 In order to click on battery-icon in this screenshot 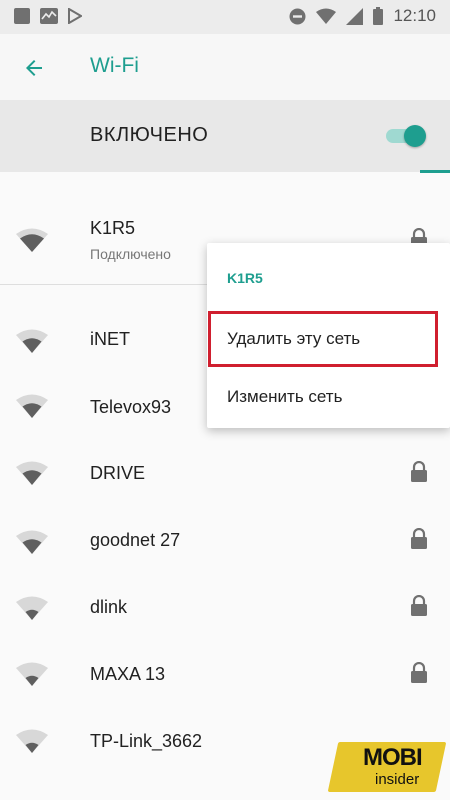, I will do `click(378, 16)`.